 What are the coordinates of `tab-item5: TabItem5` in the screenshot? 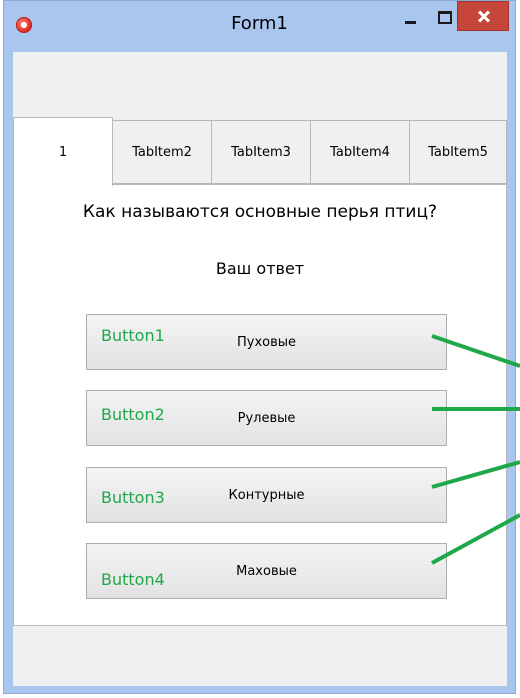 It's located at (458, 152).